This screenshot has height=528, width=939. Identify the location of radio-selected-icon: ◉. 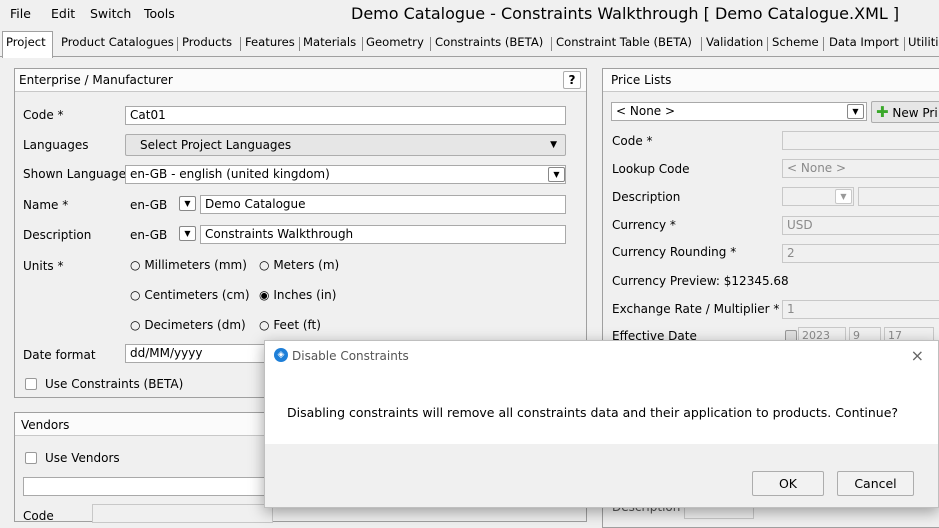
(264, 295).